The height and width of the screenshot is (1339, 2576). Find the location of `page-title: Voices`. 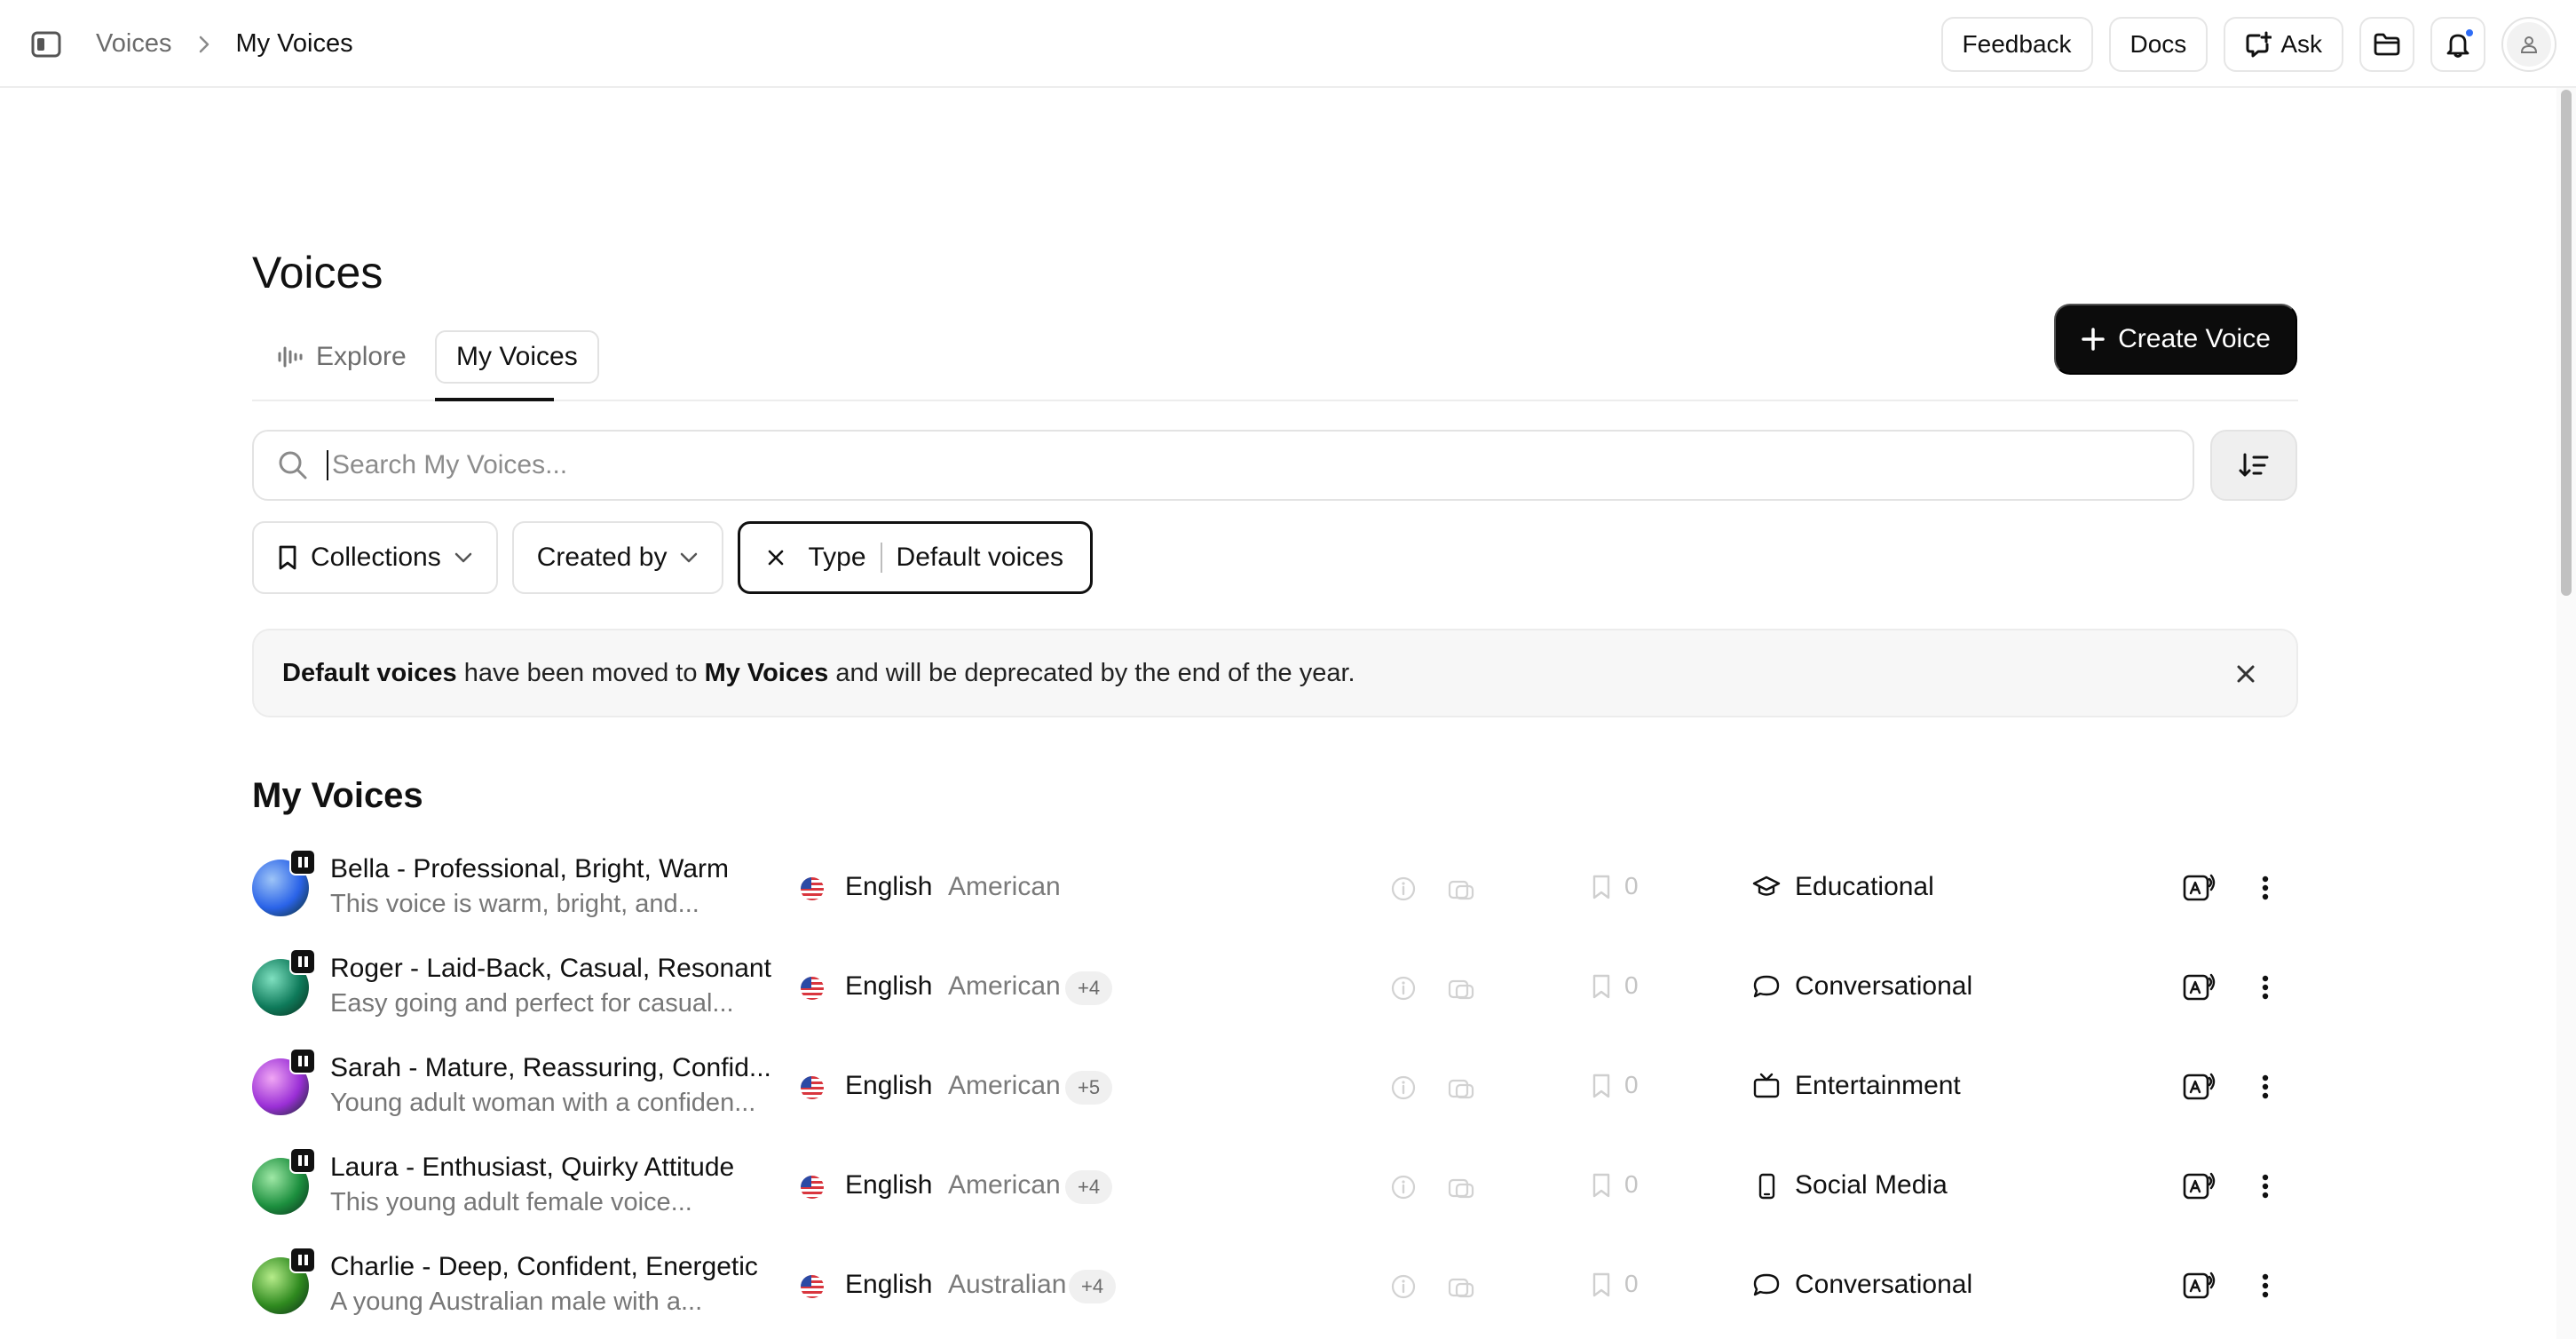

page-title: Voices is located at coordinates (317, 272).